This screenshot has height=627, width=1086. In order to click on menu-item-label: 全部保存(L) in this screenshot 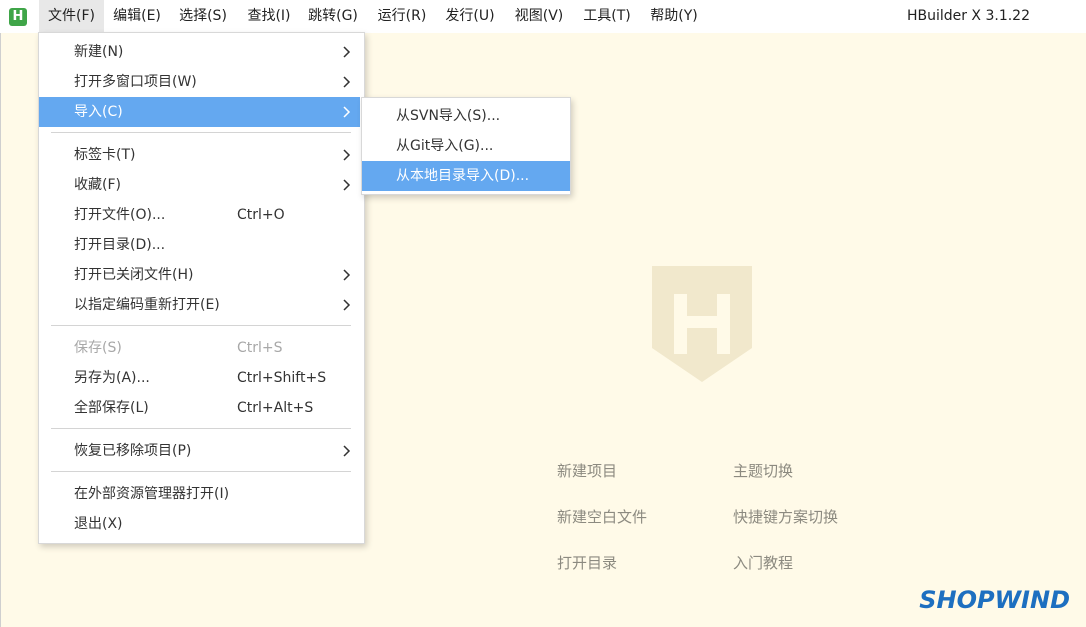, I will do `click(111, 408)`.